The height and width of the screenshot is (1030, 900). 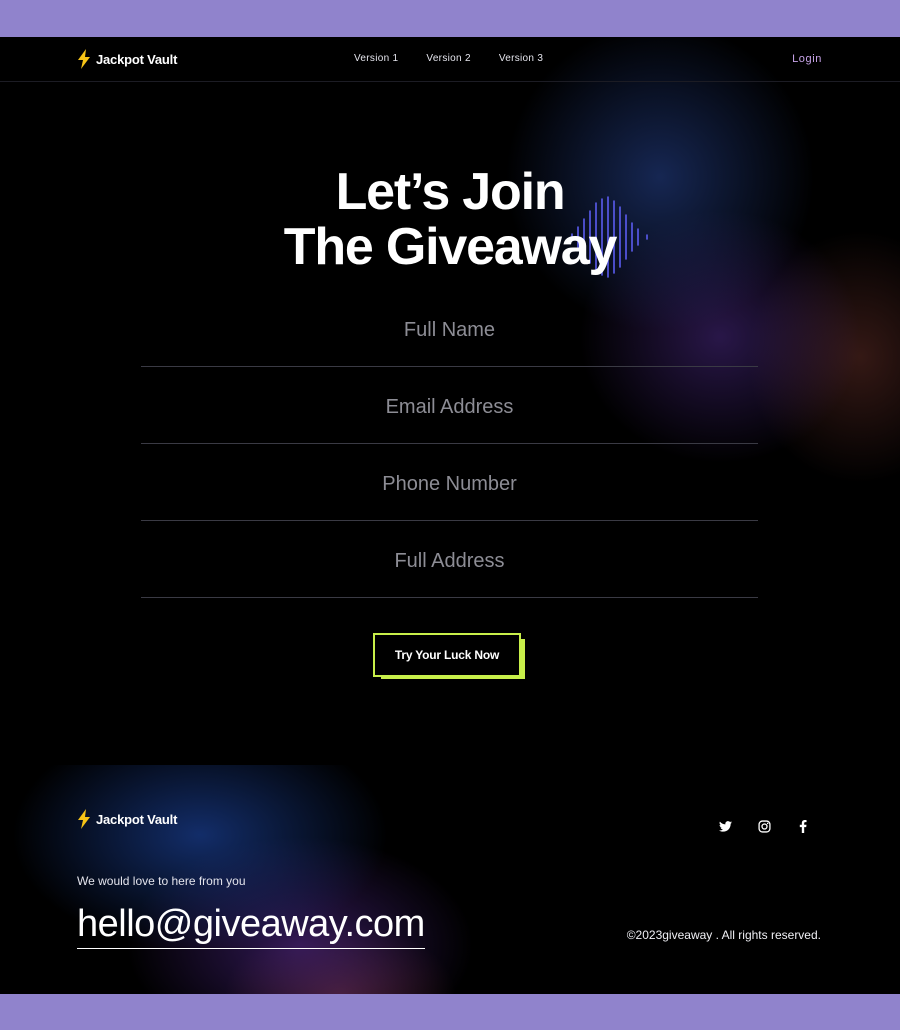 I want to click on hero-title: Let’s Join The Giveaway, so click(x=450, y=220).